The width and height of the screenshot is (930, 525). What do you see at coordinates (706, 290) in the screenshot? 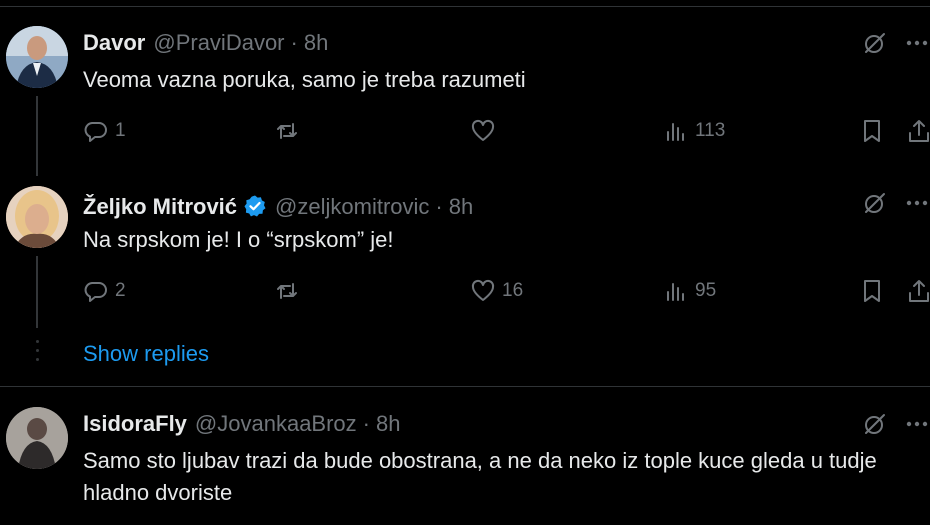
I see `views-count: 95` at bounding box center [706, 290].